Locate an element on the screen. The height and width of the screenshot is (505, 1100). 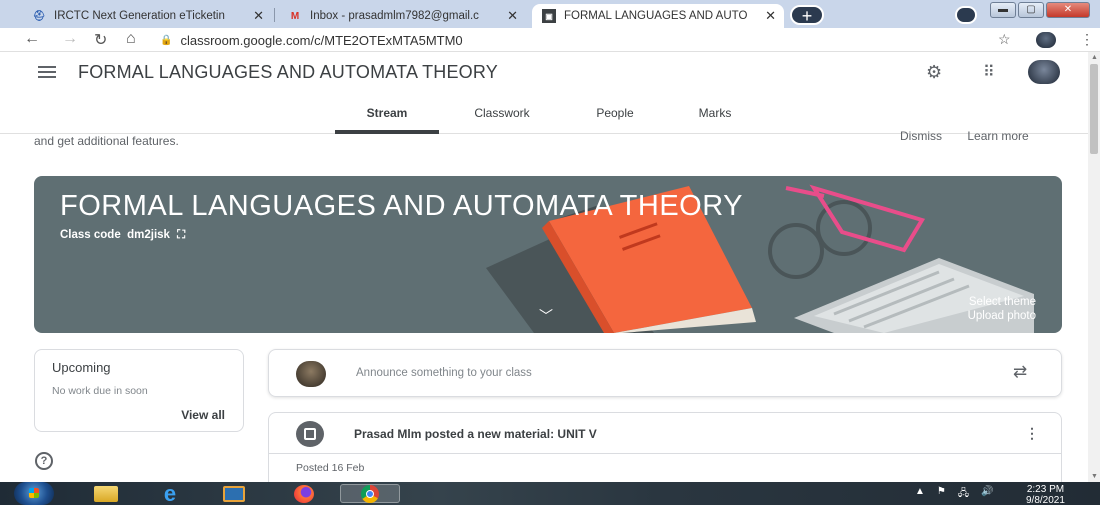
class-code: Class code dm2jisk ⛶ is located at coordinates (122, 235).